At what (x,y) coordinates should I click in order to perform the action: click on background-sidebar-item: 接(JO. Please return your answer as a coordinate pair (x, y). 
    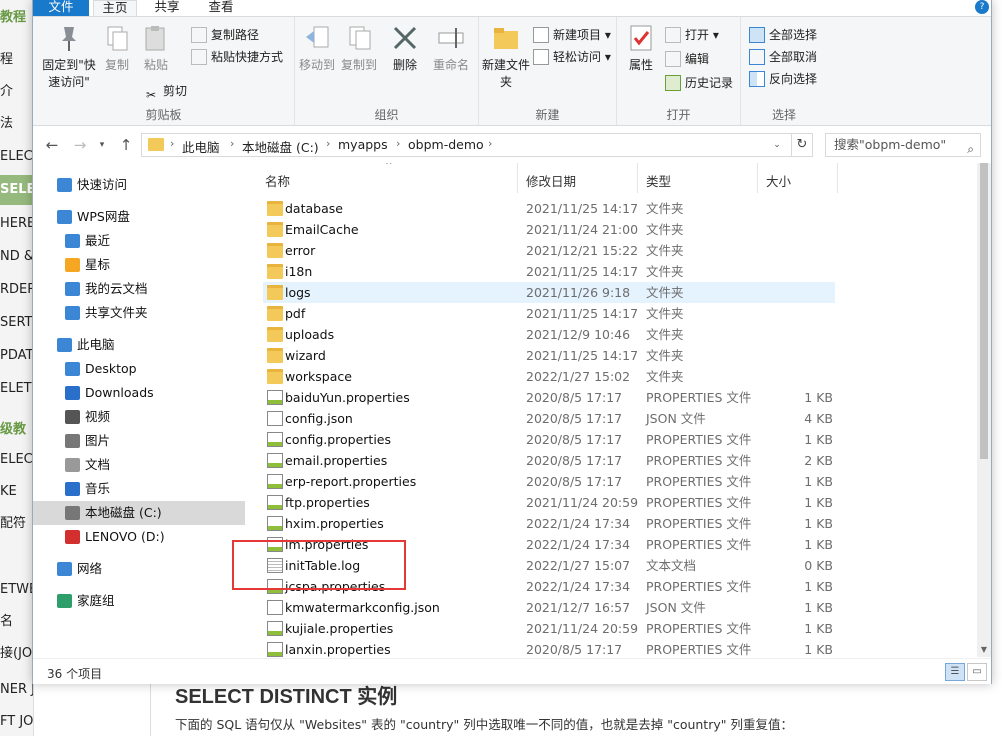
    Looking at the image, I should click on (16, 654).